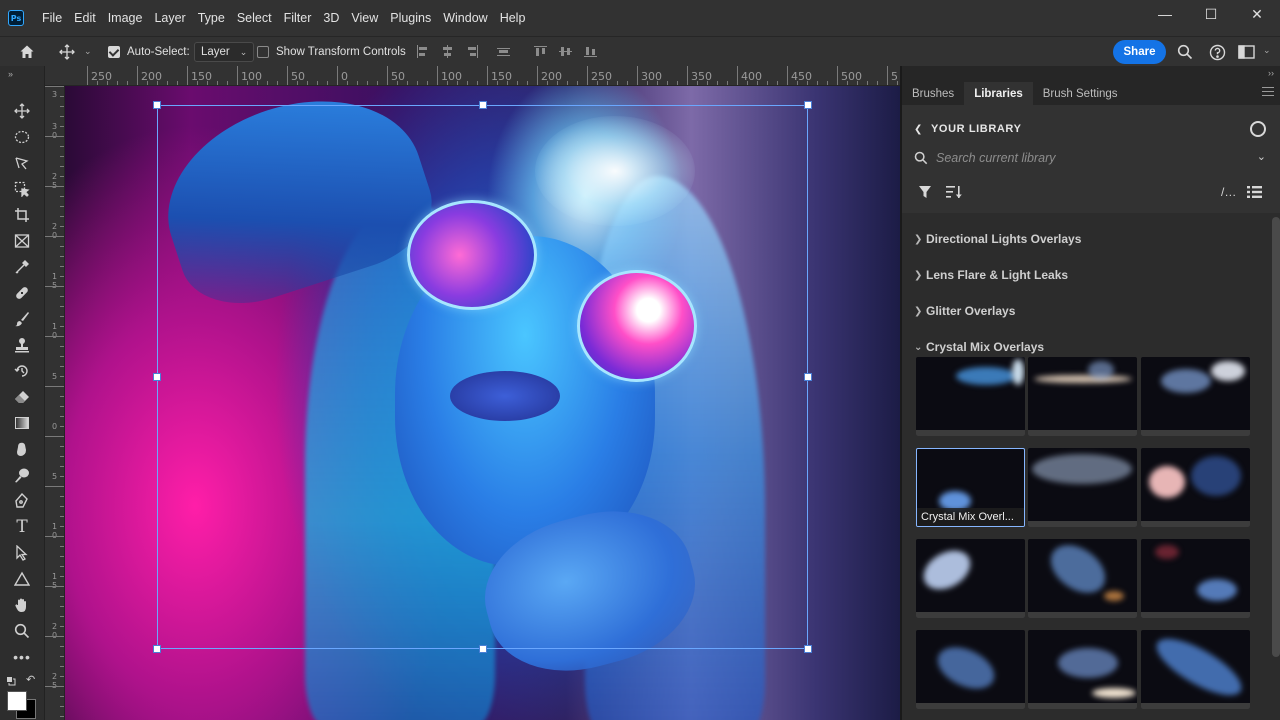  I want to click on align-right-icon, so click(472, 51).